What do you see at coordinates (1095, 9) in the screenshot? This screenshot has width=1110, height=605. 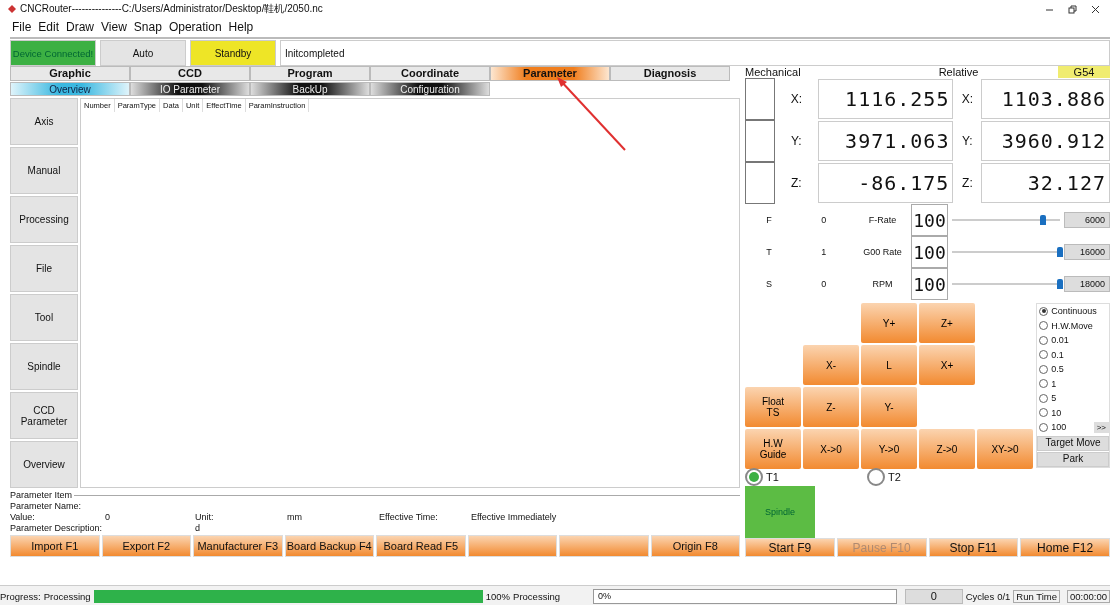 I see `close-icon` at bounding box center [1095, 9].